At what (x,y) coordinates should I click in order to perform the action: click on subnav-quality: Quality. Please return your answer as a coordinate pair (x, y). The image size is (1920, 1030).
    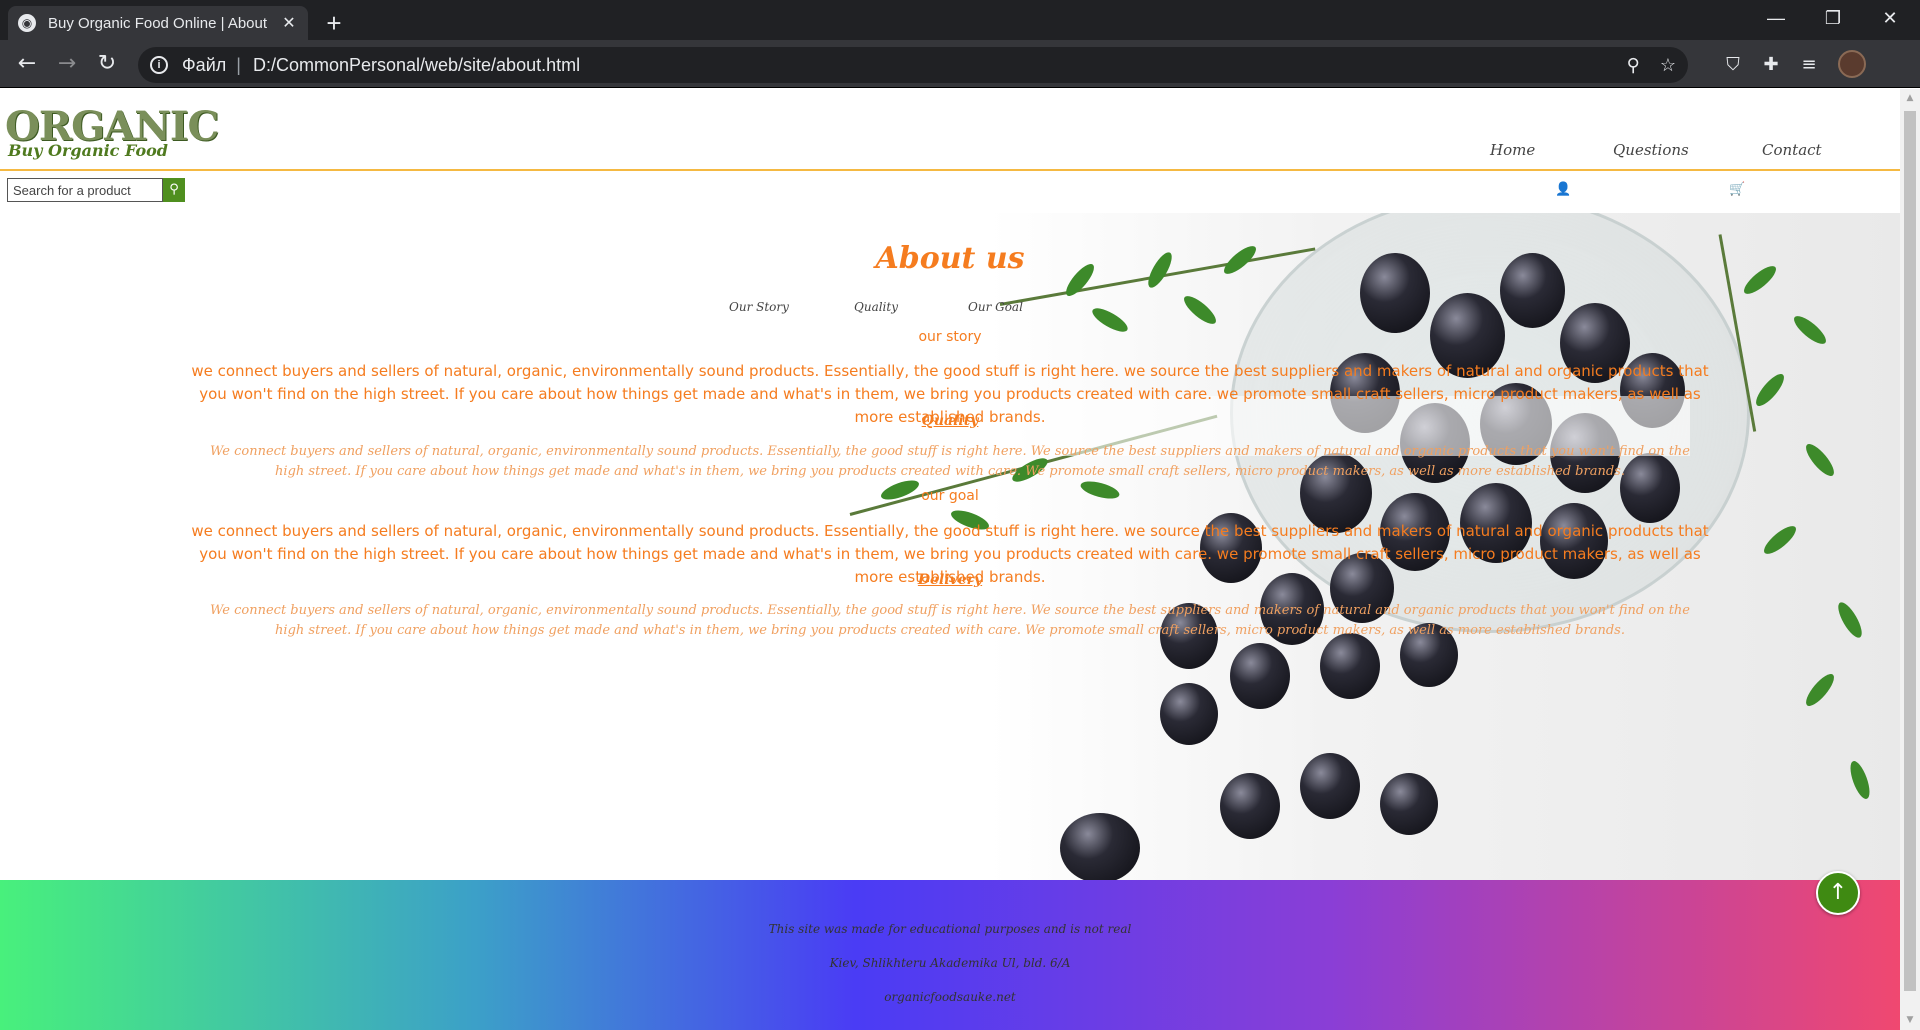
    Looking at the image, I should click on (876, 307).